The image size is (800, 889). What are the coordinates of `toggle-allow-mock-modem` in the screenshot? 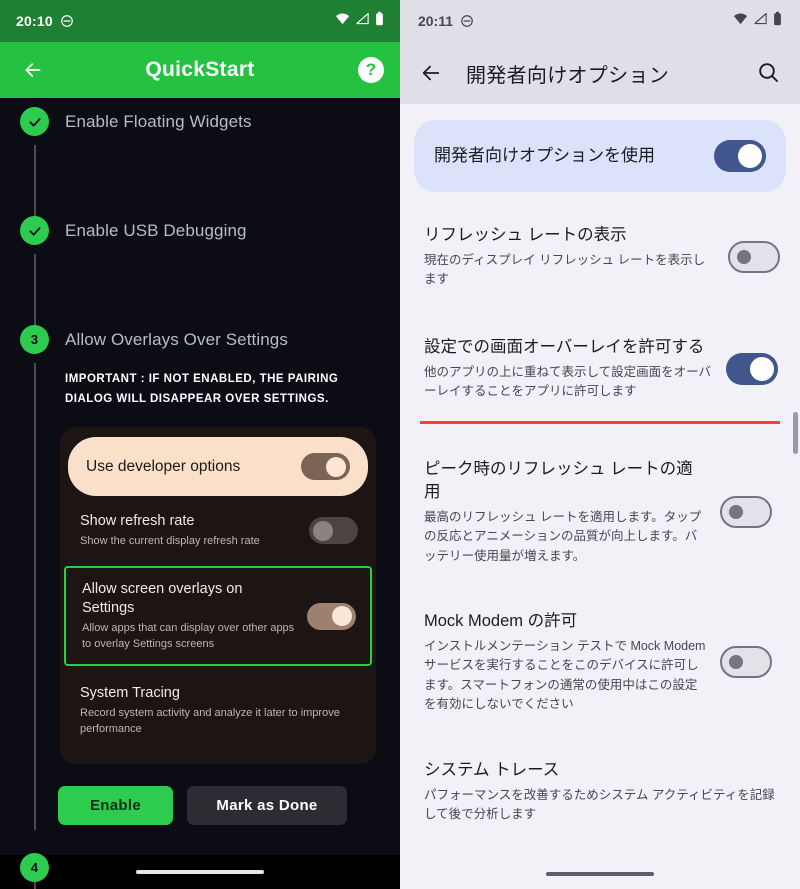 It's located at (746, 662).